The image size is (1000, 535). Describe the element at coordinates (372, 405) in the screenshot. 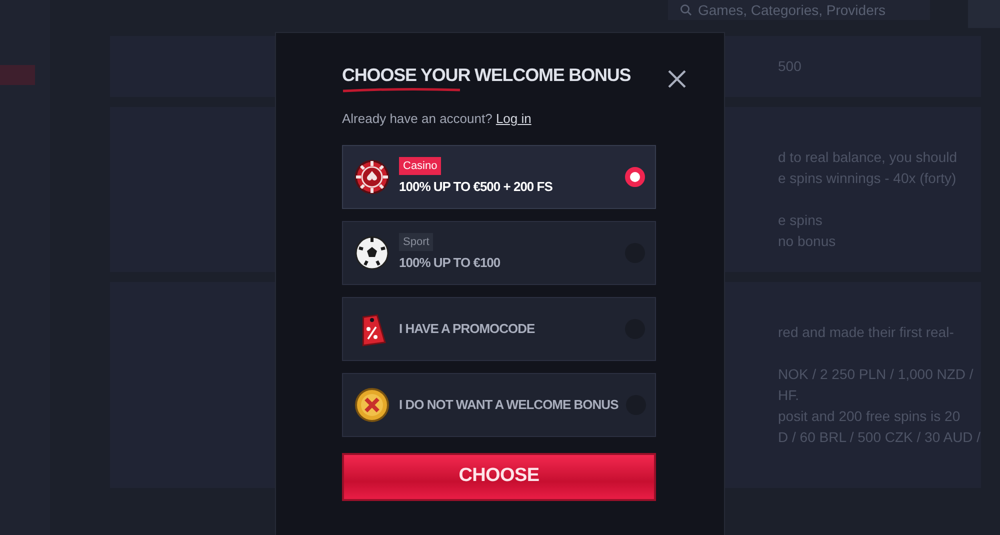

I see `x-coin-icon` at that location.